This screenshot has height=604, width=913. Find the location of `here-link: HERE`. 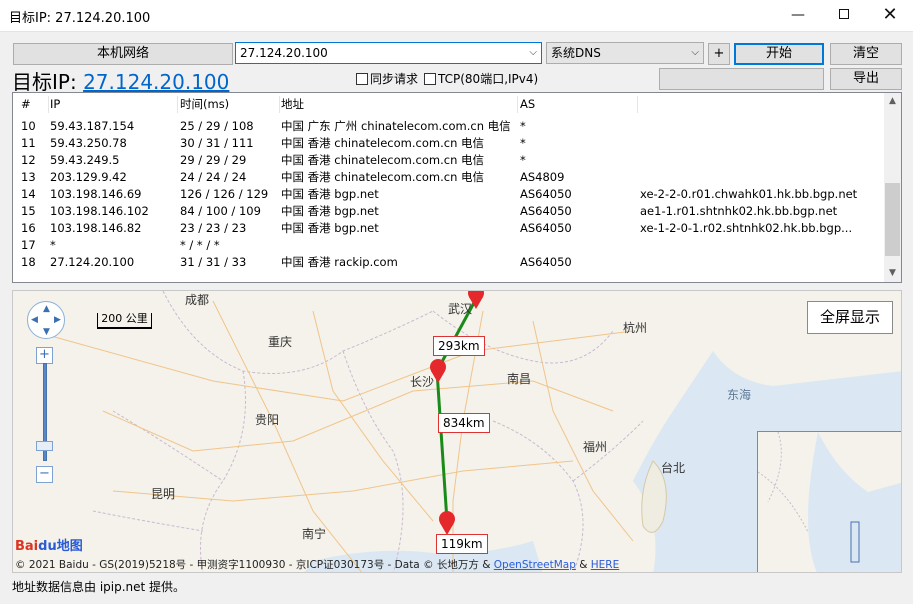

here-link: HERE is located at coordinates (605, 565).